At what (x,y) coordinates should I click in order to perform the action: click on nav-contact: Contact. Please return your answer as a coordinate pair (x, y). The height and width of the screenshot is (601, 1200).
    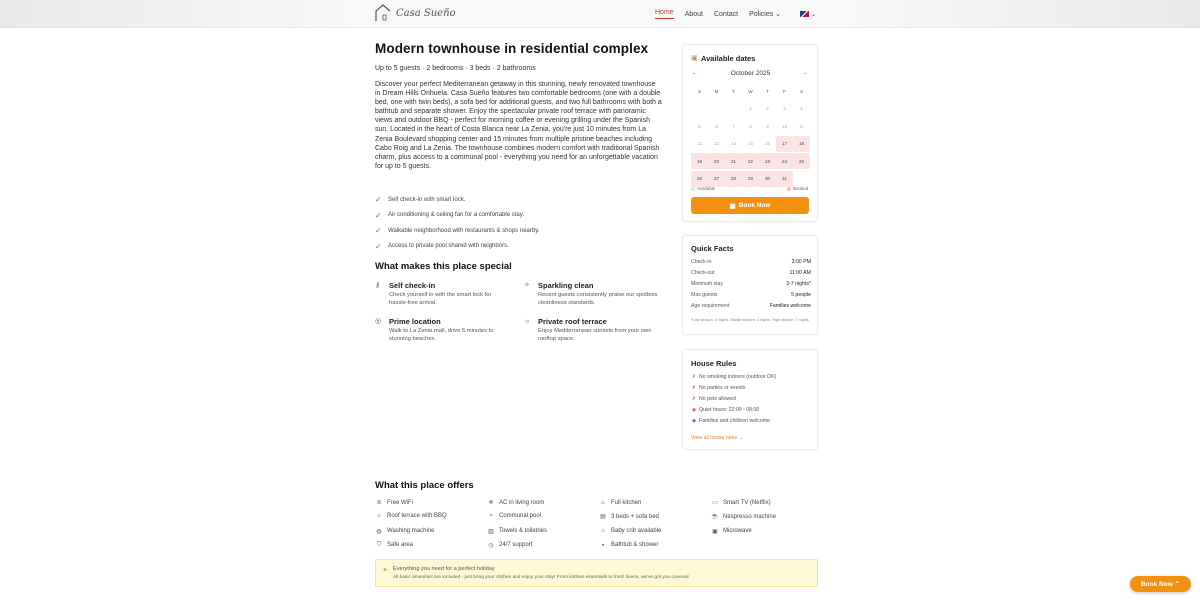
    Looking at the image, I should click on (726, 14).